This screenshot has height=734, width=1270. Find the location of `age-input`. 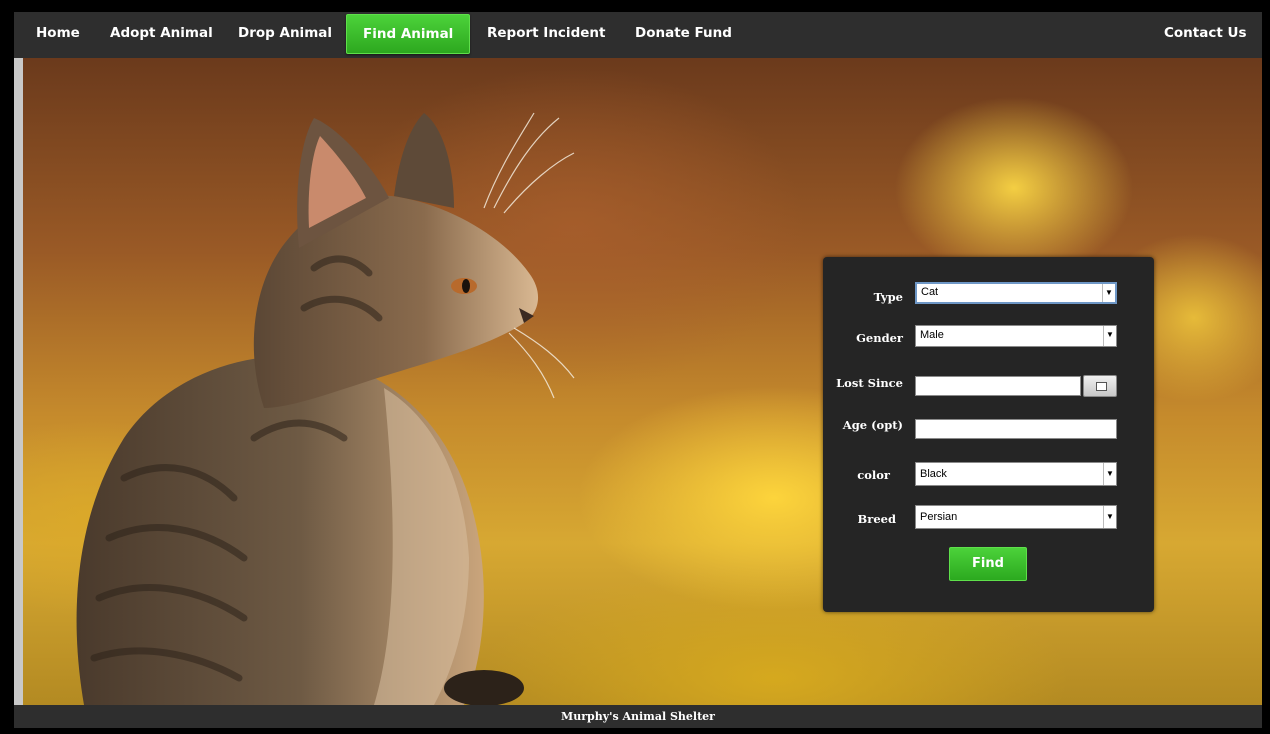

age-input is located at coordinates (1016, 429).